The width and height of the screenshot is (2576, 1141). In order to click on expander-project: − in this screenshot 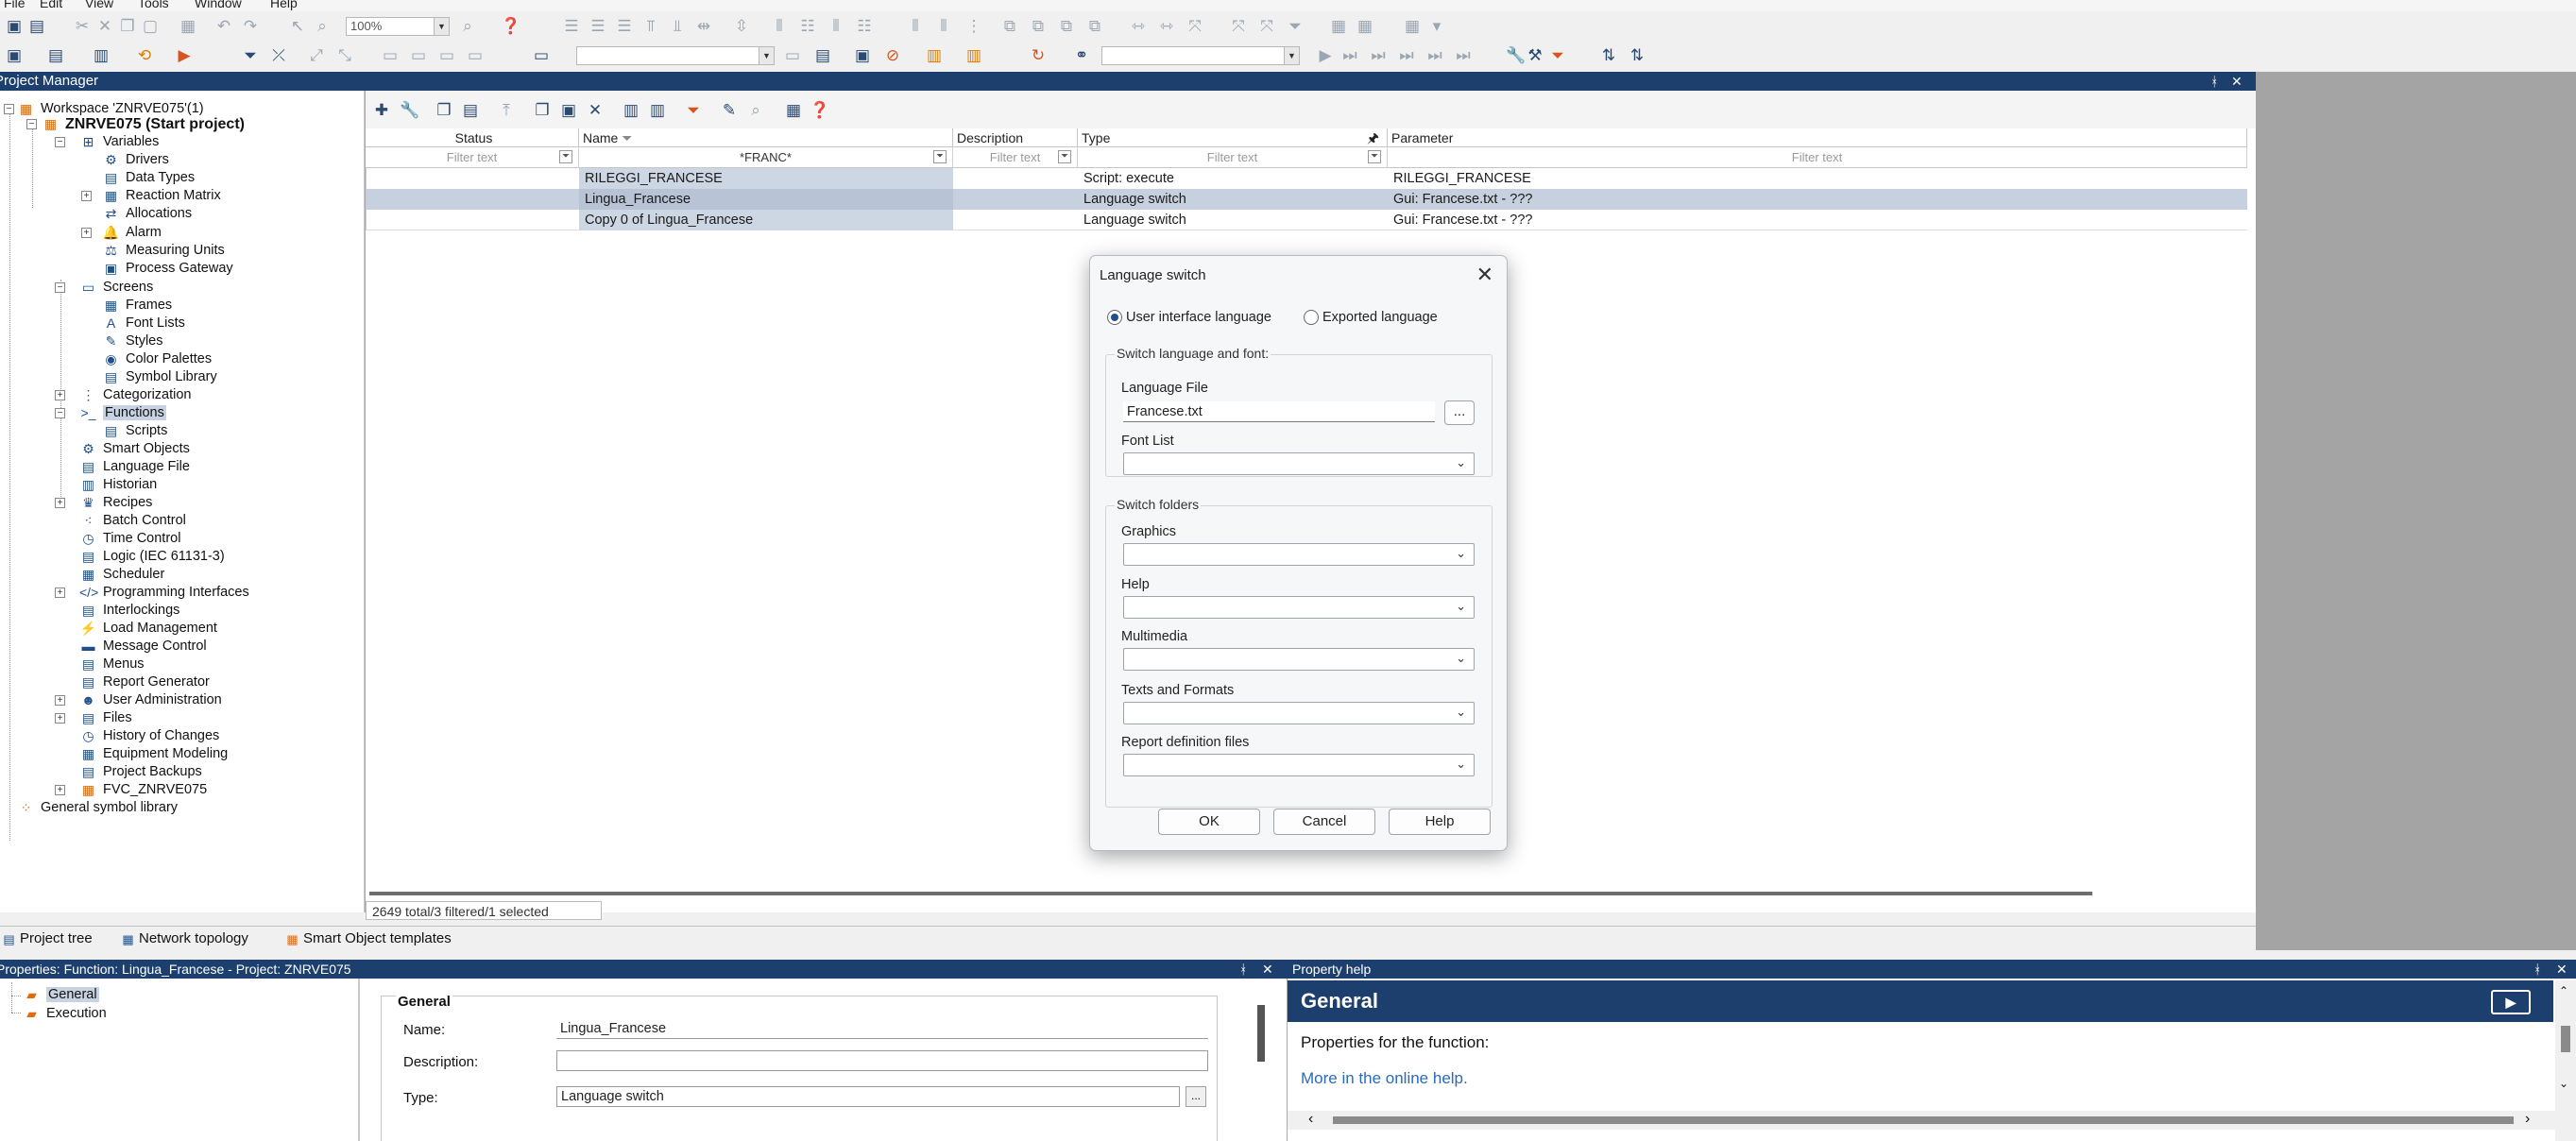, I will do `click(32, 124)`.